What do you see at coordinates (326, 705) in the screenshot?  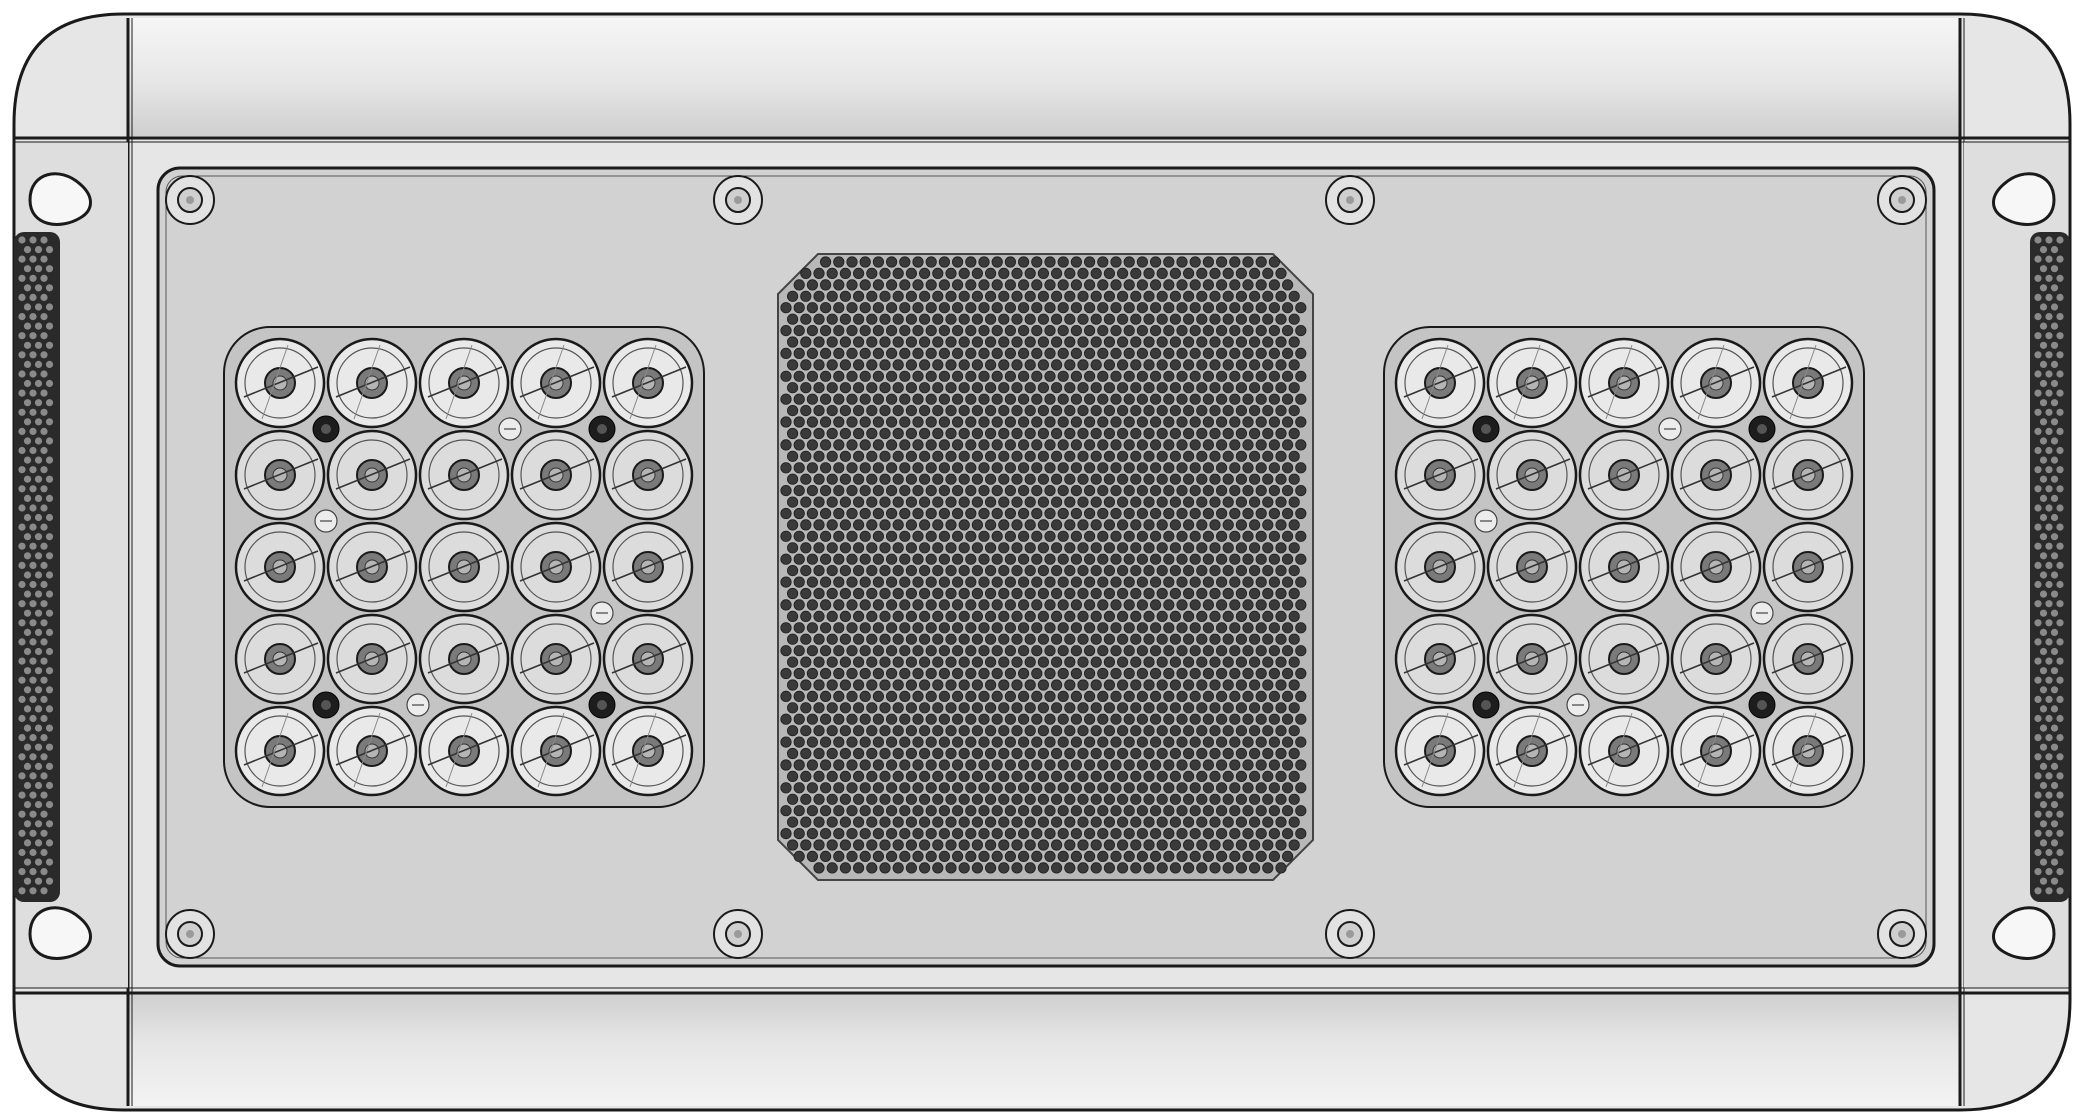 I see `mount-screw-center` at bounding box center [326, 705].